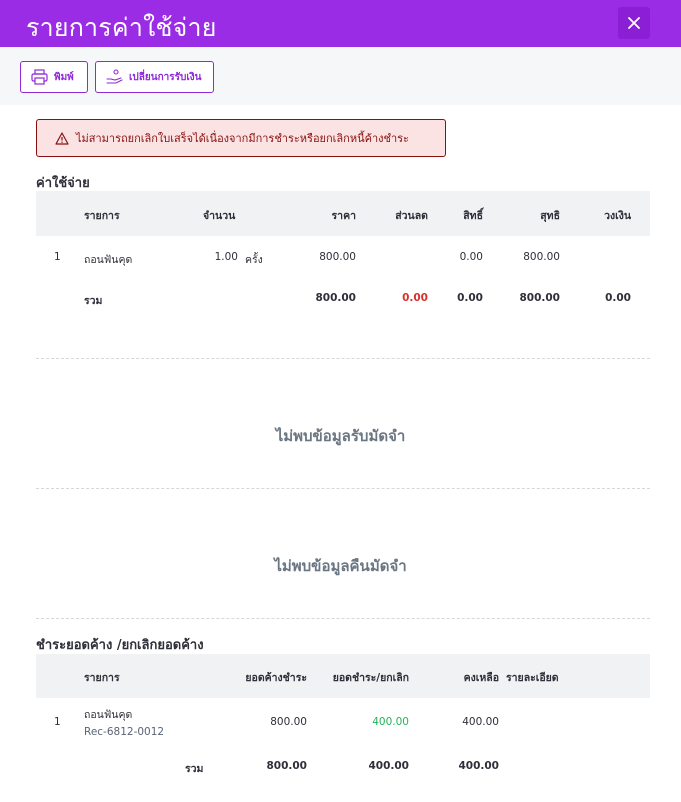 The image size is (681, 802). Describe the element at coordinates (340, 566) in the screenshot. I see `refund-empty-message: ไม่พบข้อมูลคืนมัดจำ` at that location.